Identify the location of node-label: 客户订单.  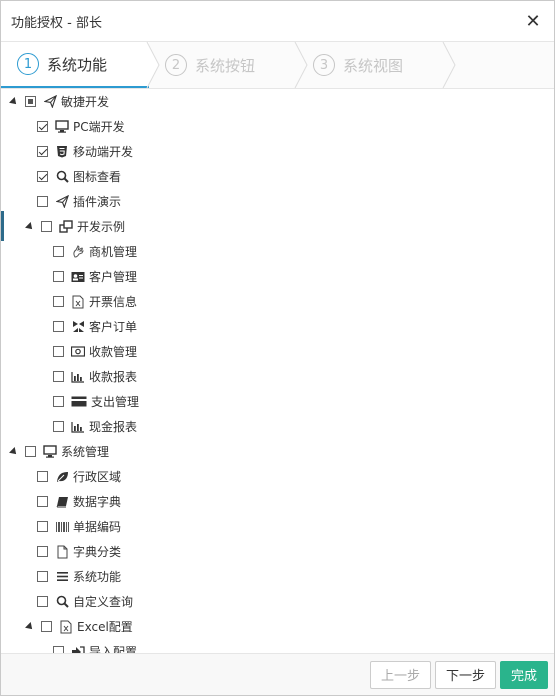
(113, 327).